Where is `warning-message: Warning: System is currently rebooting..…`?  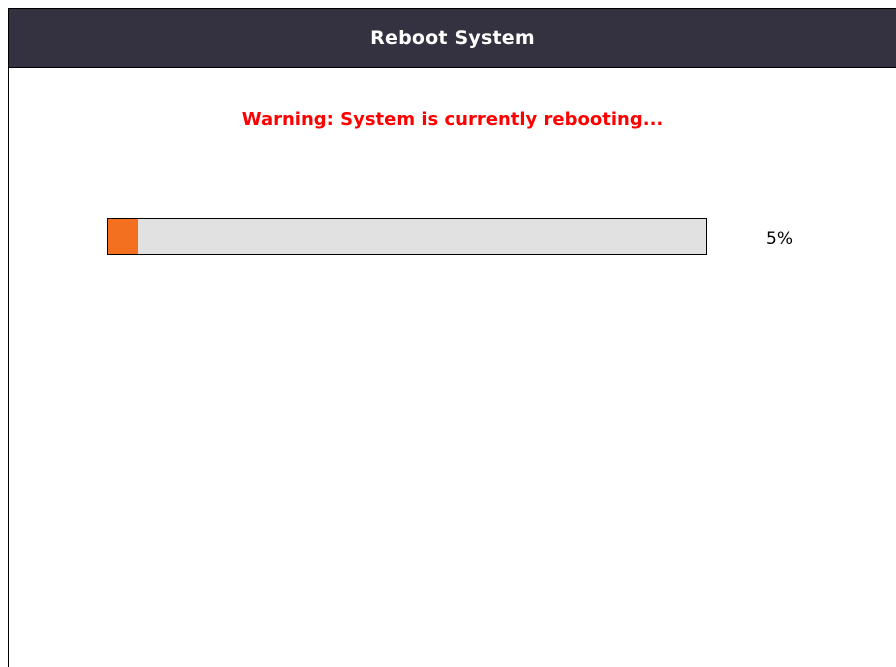
warning-message: Warning: System is currently rebooting..… is located at coordinates (452, 119).